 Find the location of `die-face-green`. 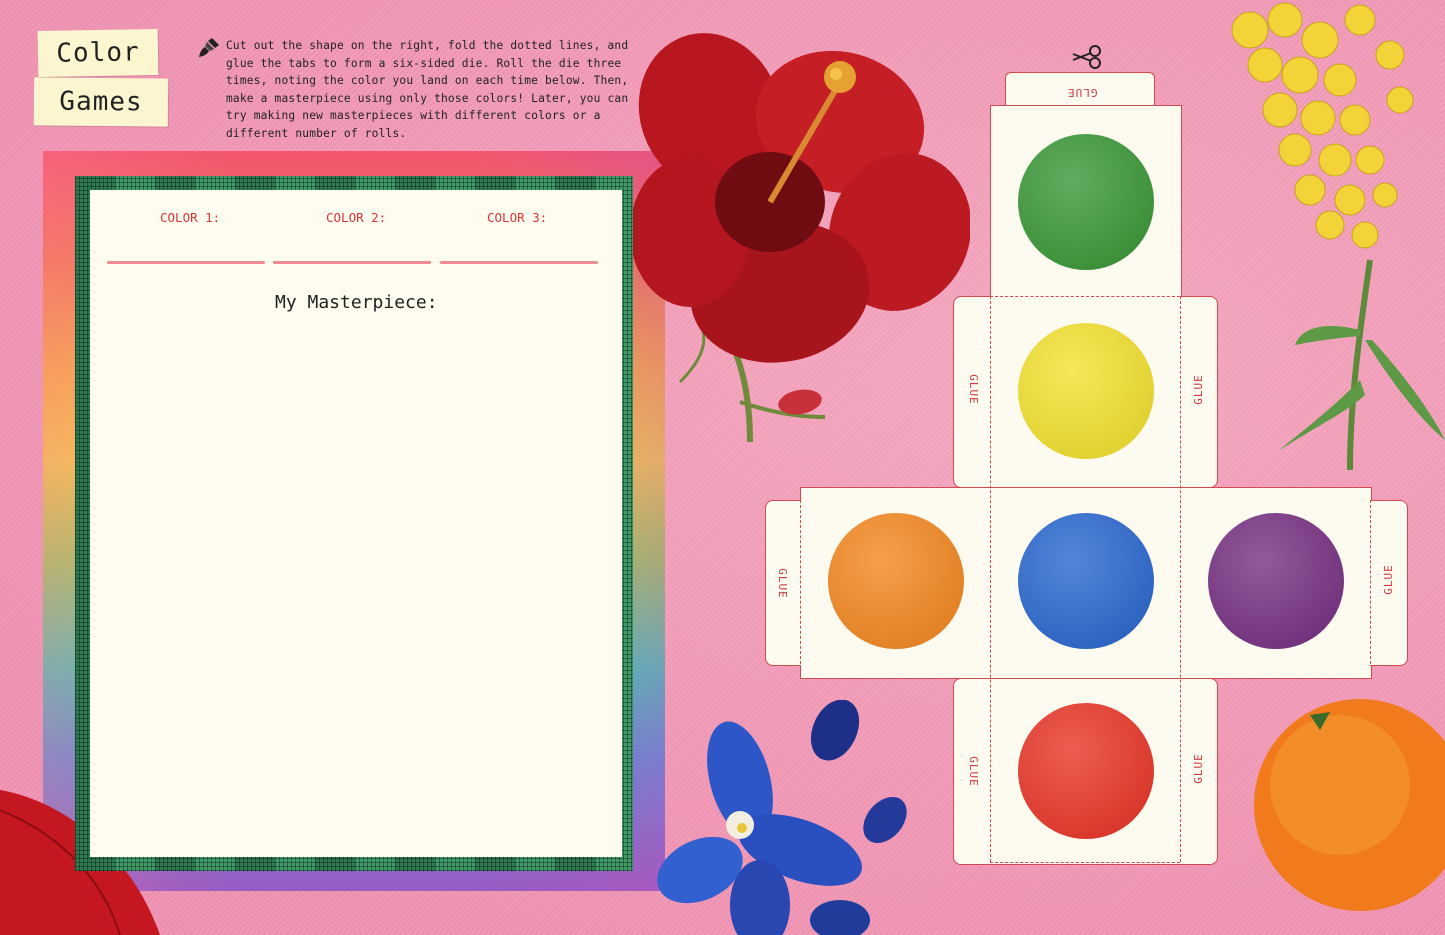

die-face-green is located at coordinates (1086, 202).